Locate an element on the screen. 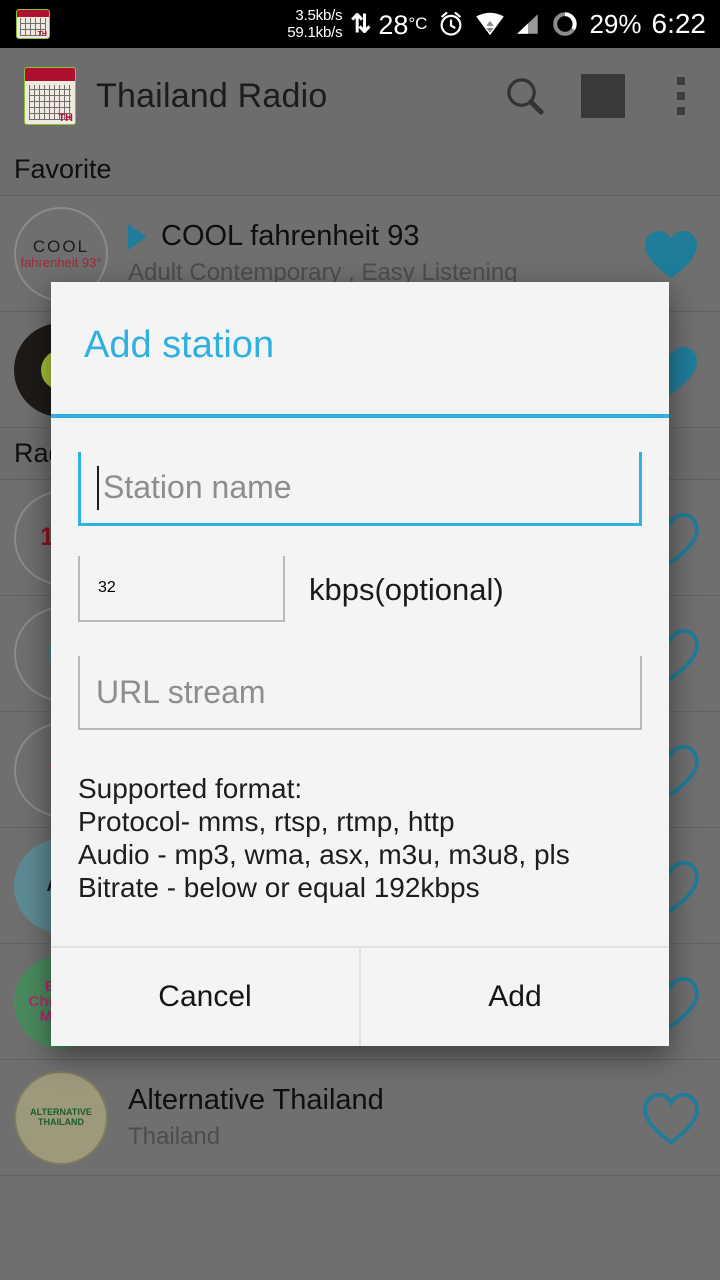 This screenshot has height=1280, width=720. network-up-speed: 3.5kb/s is located at coordinates (319, 15).